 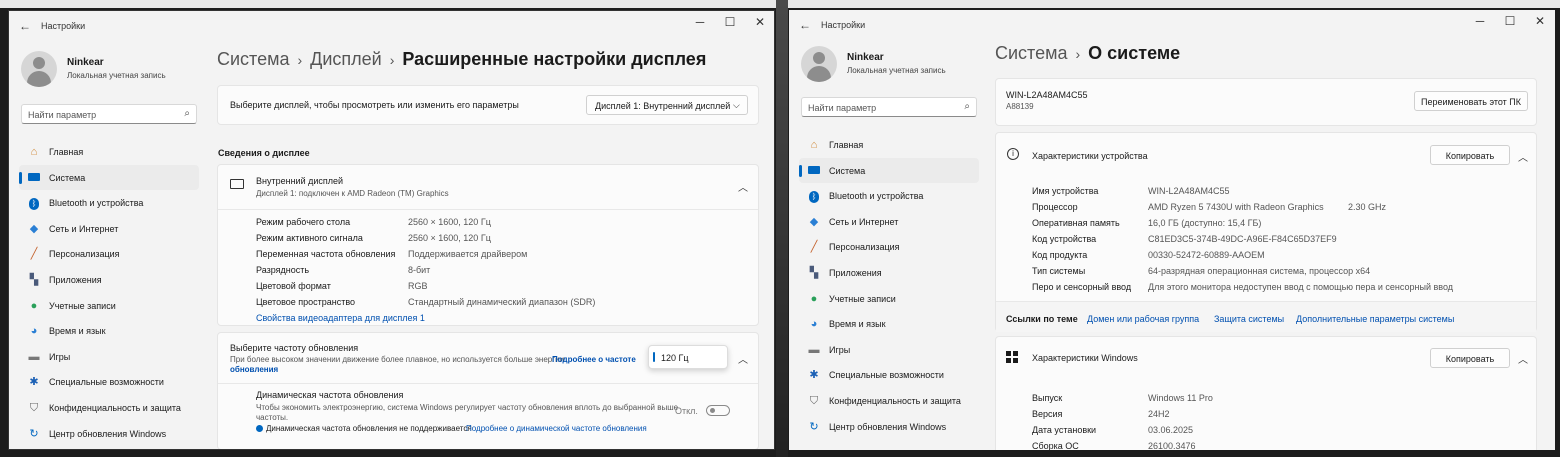 What do you see at coordinates (1471, 101) in the screenshot?
I see `rename-pc-button: Переименовать этот ПК` at bounding box center [1471, 101].